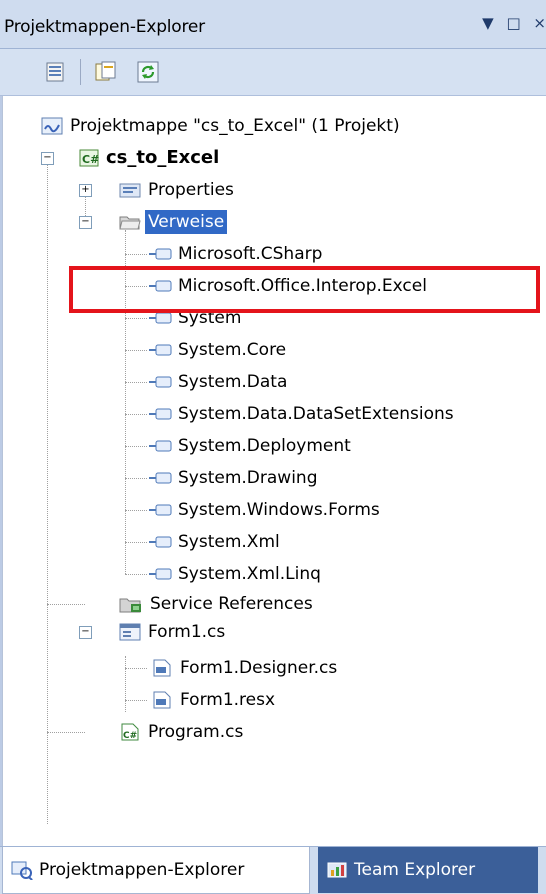  I want to click on reference-label: System.Xml.Linq, so click(249, 574).